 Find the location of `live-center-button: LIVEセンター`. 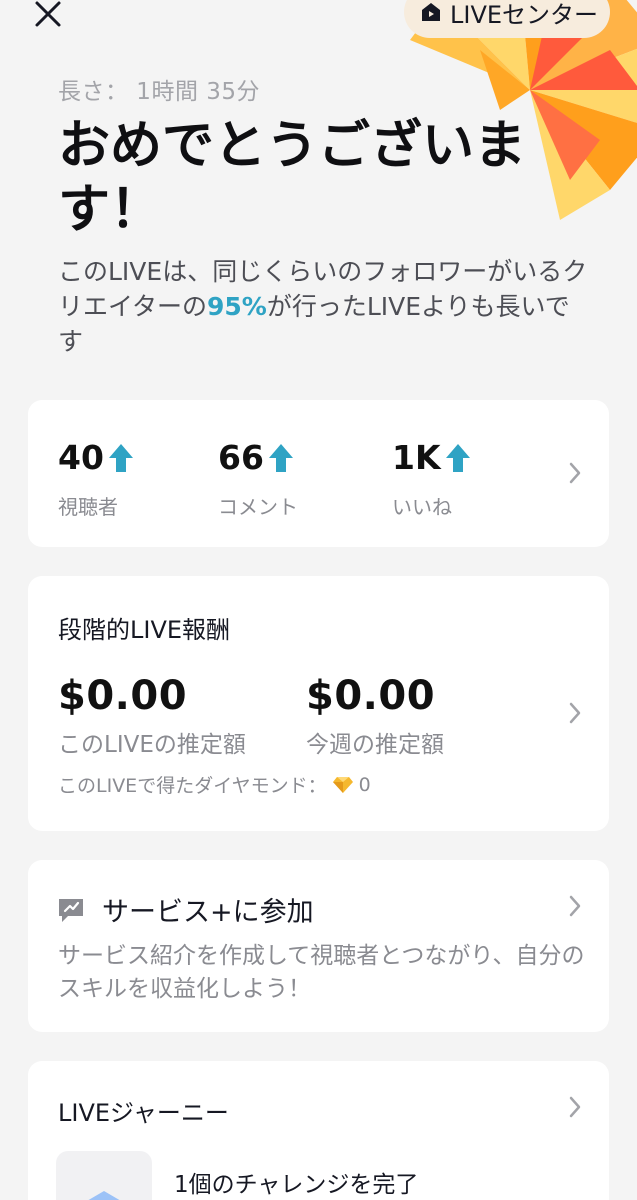

live-center-button: LIVEセンター is located at coordinates (507, 19).